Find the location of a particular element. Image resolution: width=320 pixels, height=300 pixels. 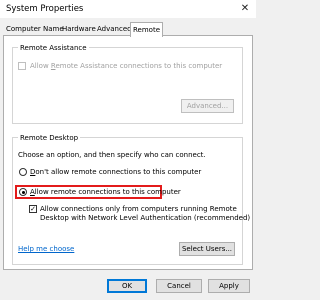

allow-remote-assistance-checkbox is located at coordinates (22, 66).